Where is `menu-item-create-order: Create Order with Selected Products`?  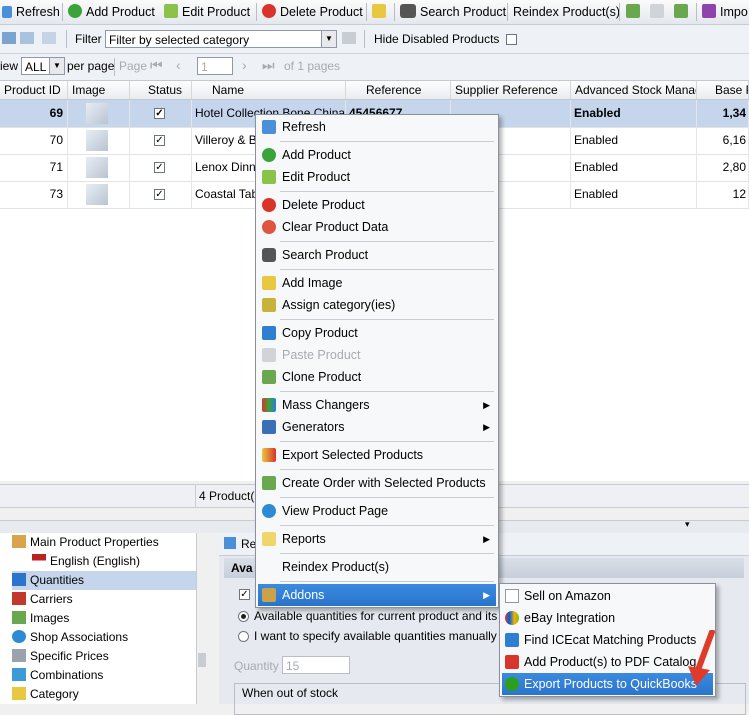 menu-item-create-order: Create Order with Selected Products is located at coordinates (377, 483).